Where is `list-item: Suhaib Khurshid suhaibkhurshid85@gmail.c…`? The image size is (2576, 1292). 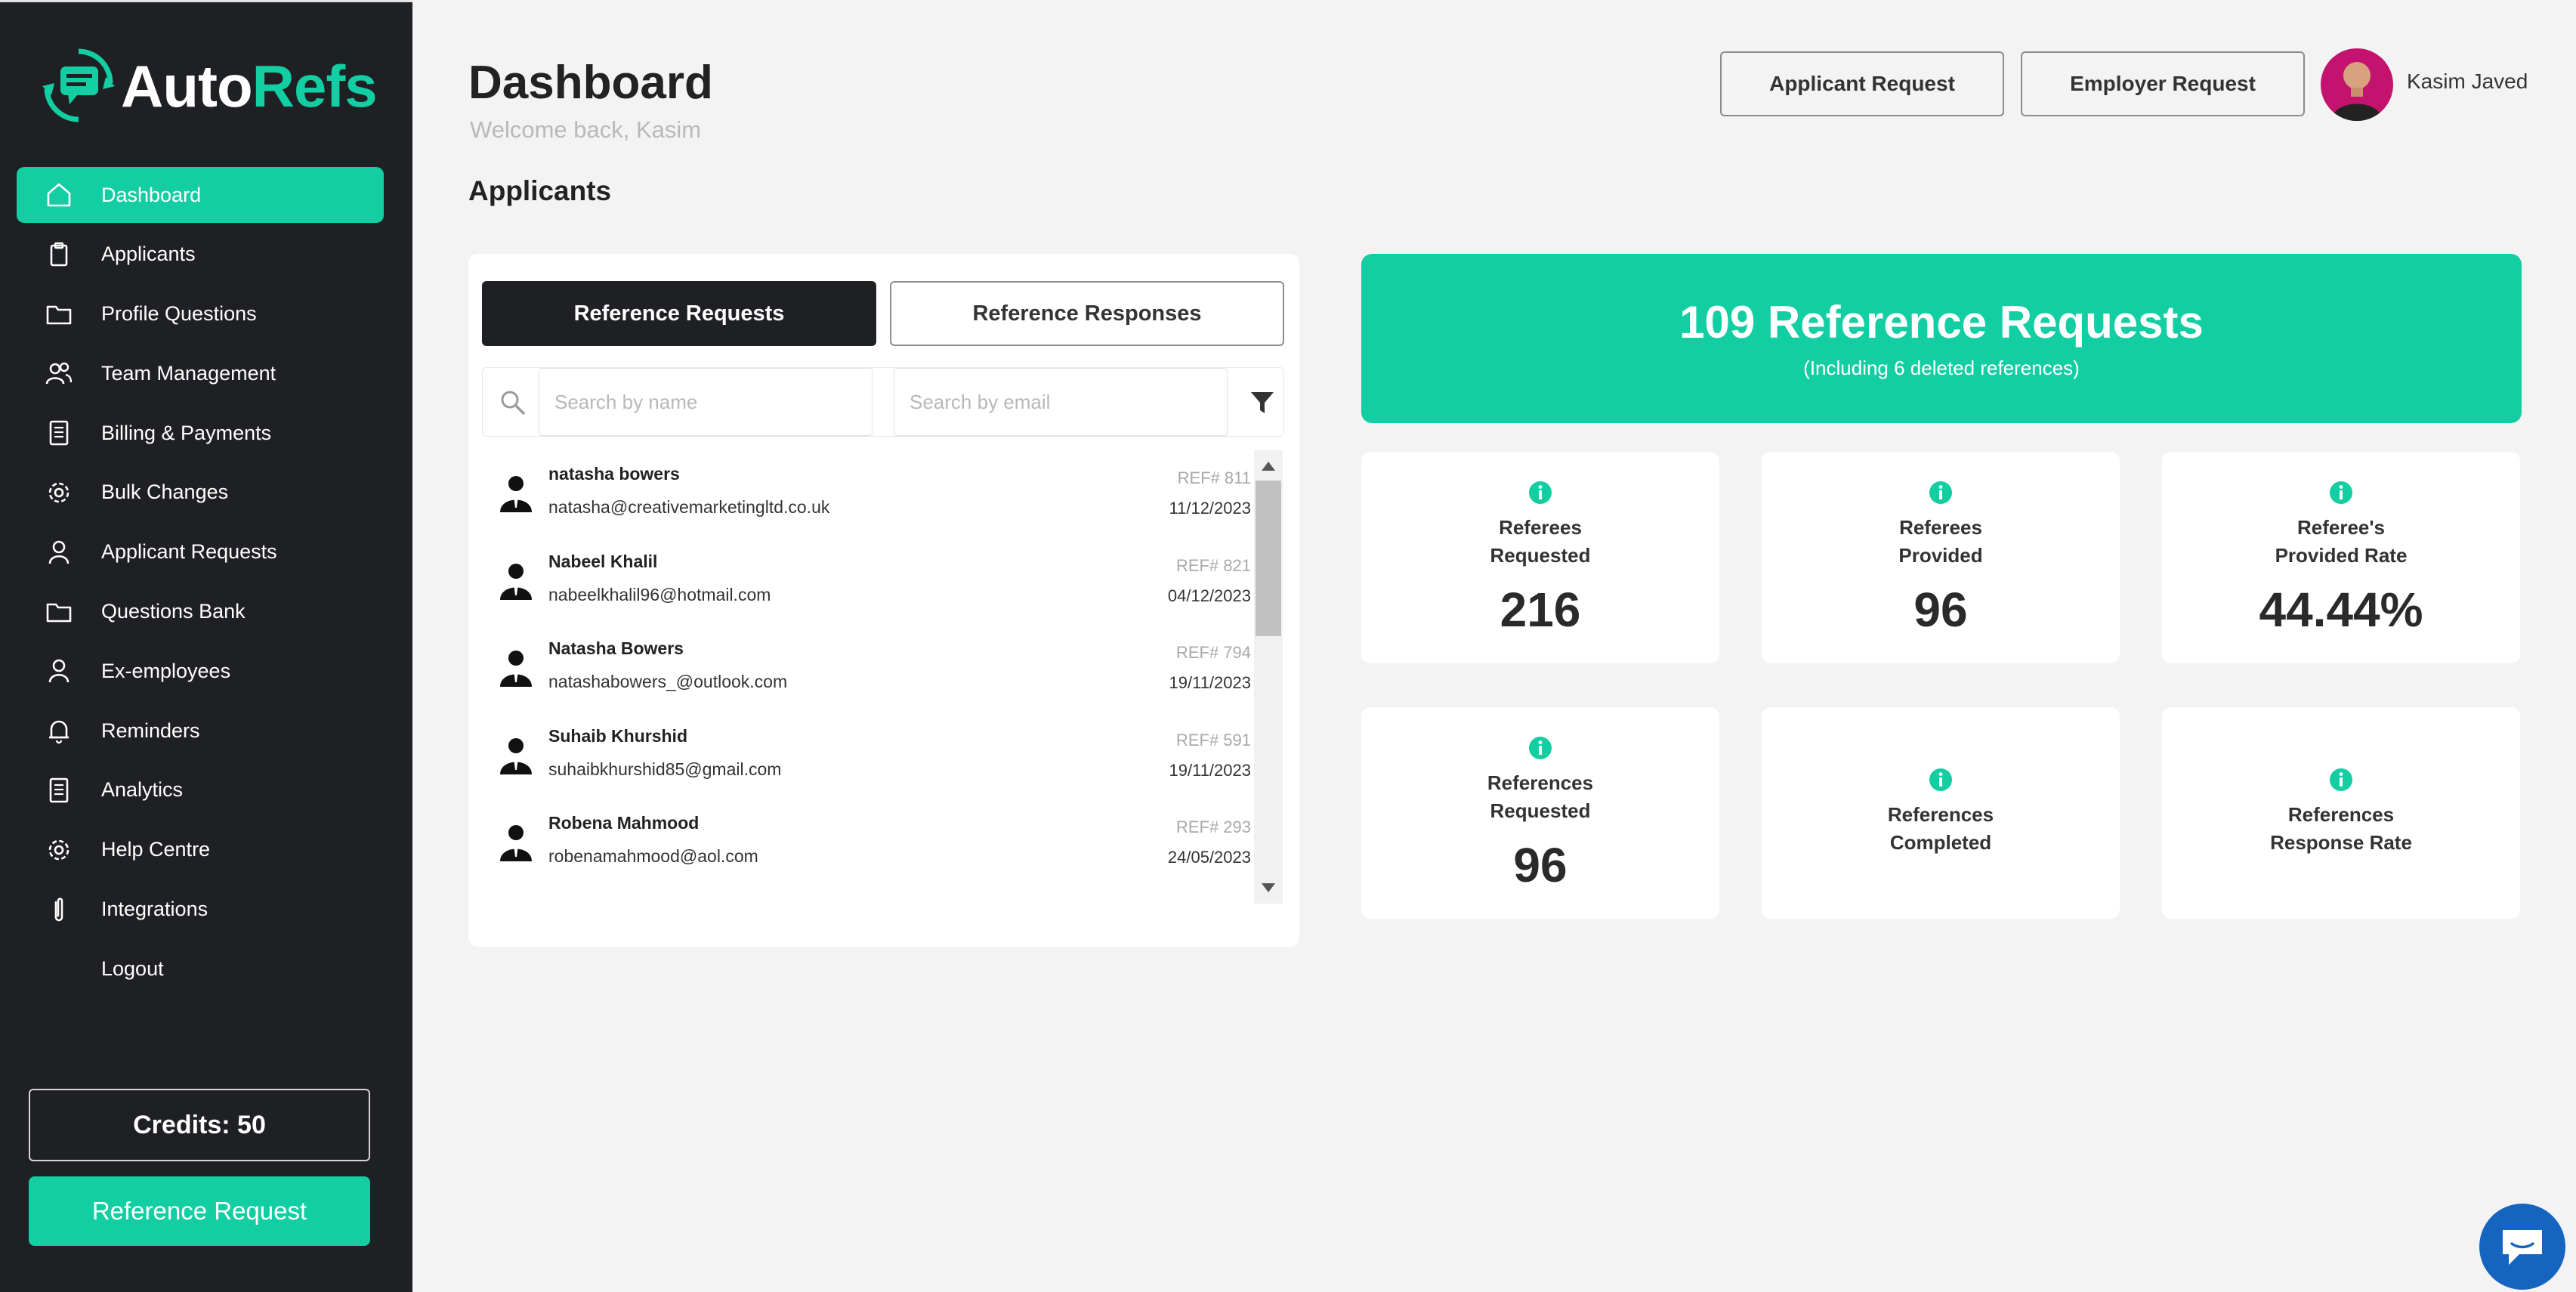 list-item: Suhaib Khurshid suhaibkhurshid85@gmail.c… is located at coordinates (875, 756).